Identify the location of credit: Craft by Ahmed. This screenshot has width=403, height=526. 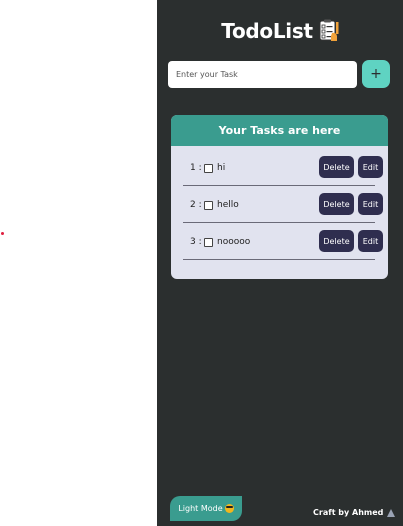
(354, 512).